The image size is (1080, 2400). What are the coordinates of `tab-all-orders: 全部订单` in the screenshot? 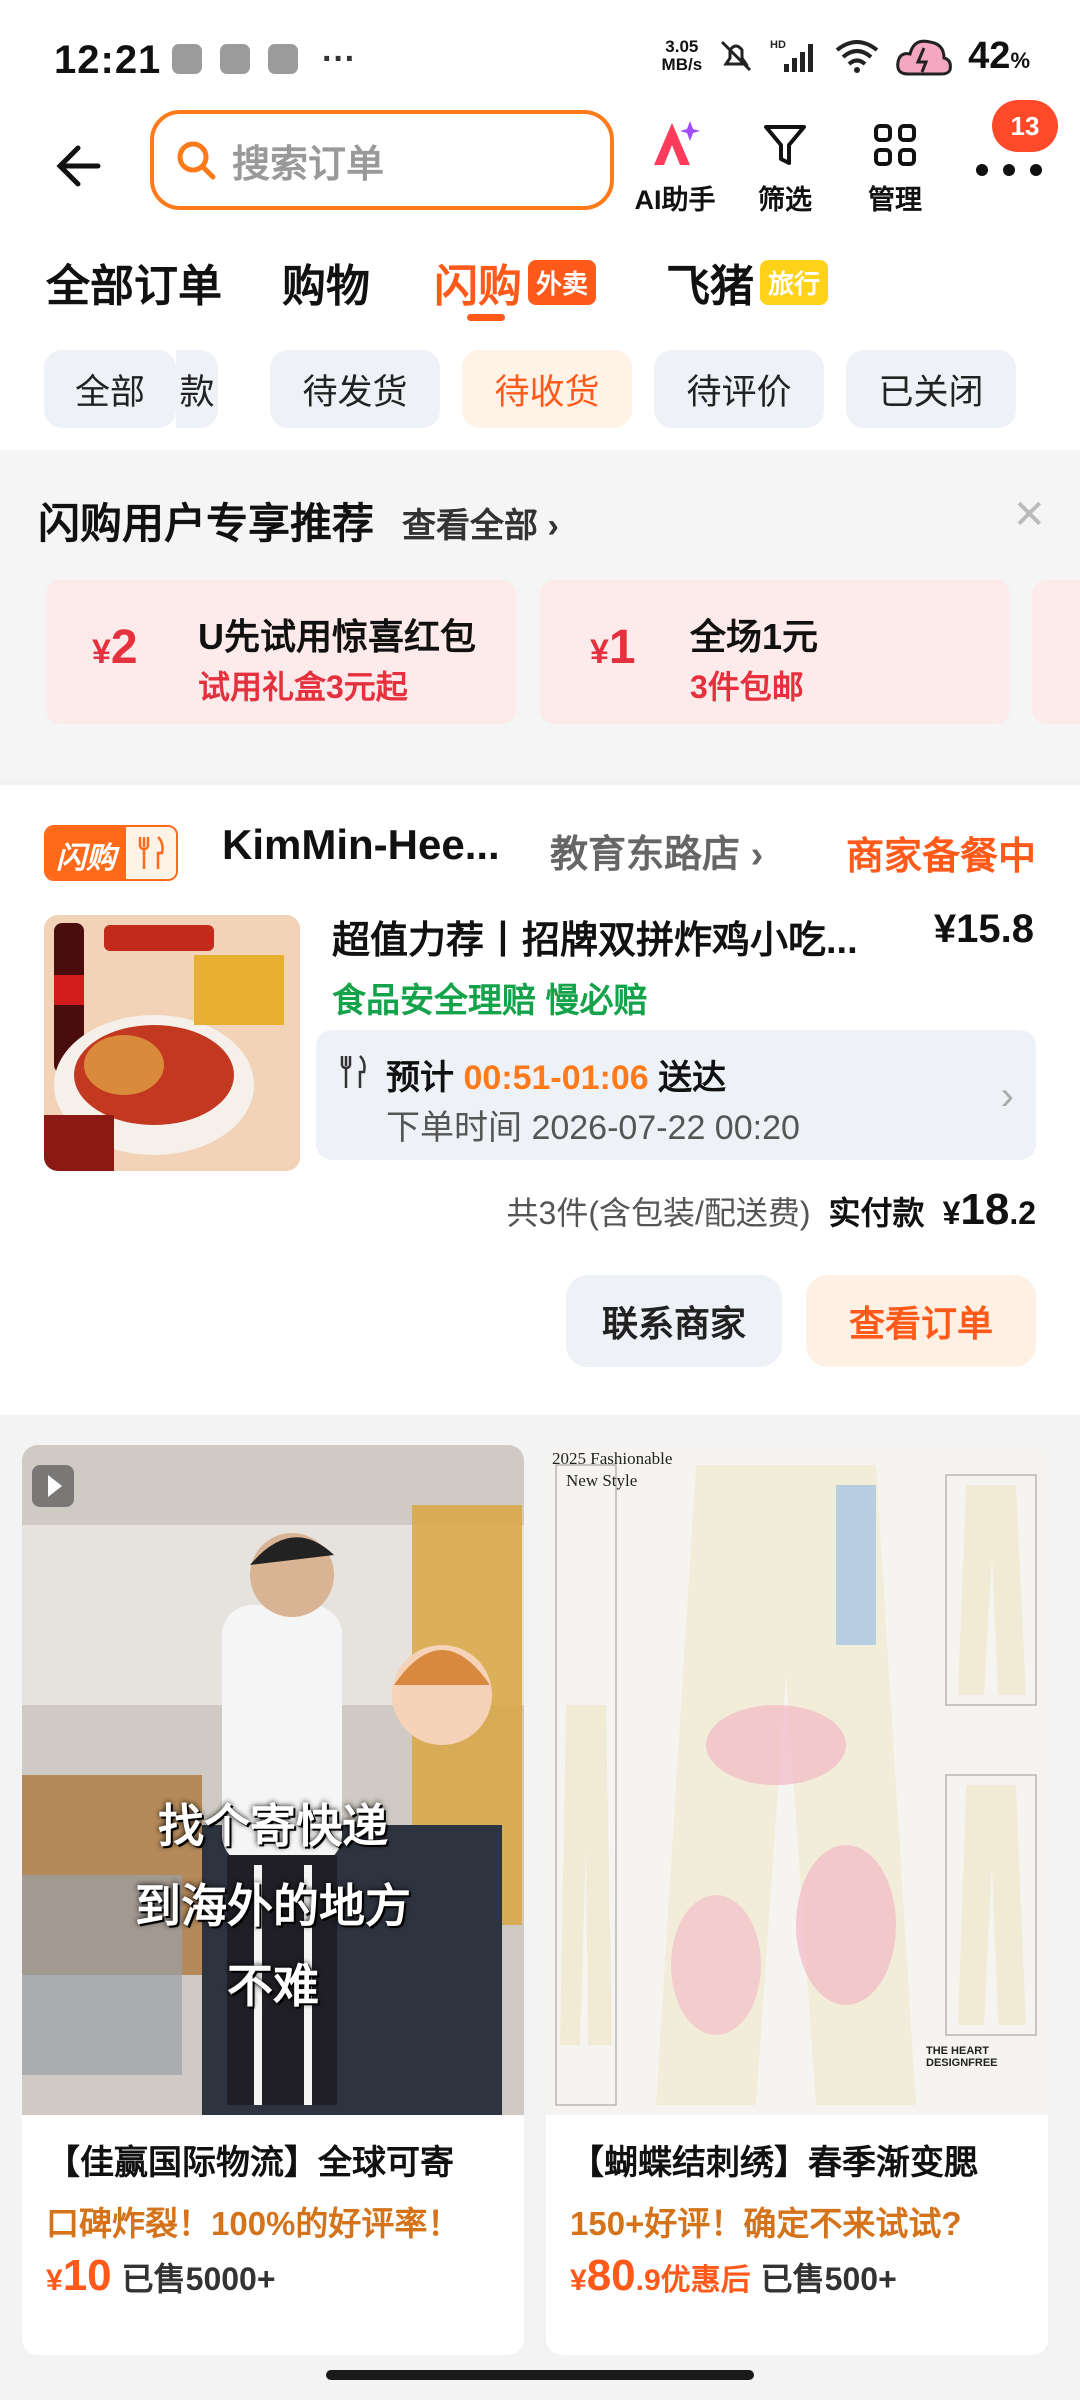 It's located at (134, 282).